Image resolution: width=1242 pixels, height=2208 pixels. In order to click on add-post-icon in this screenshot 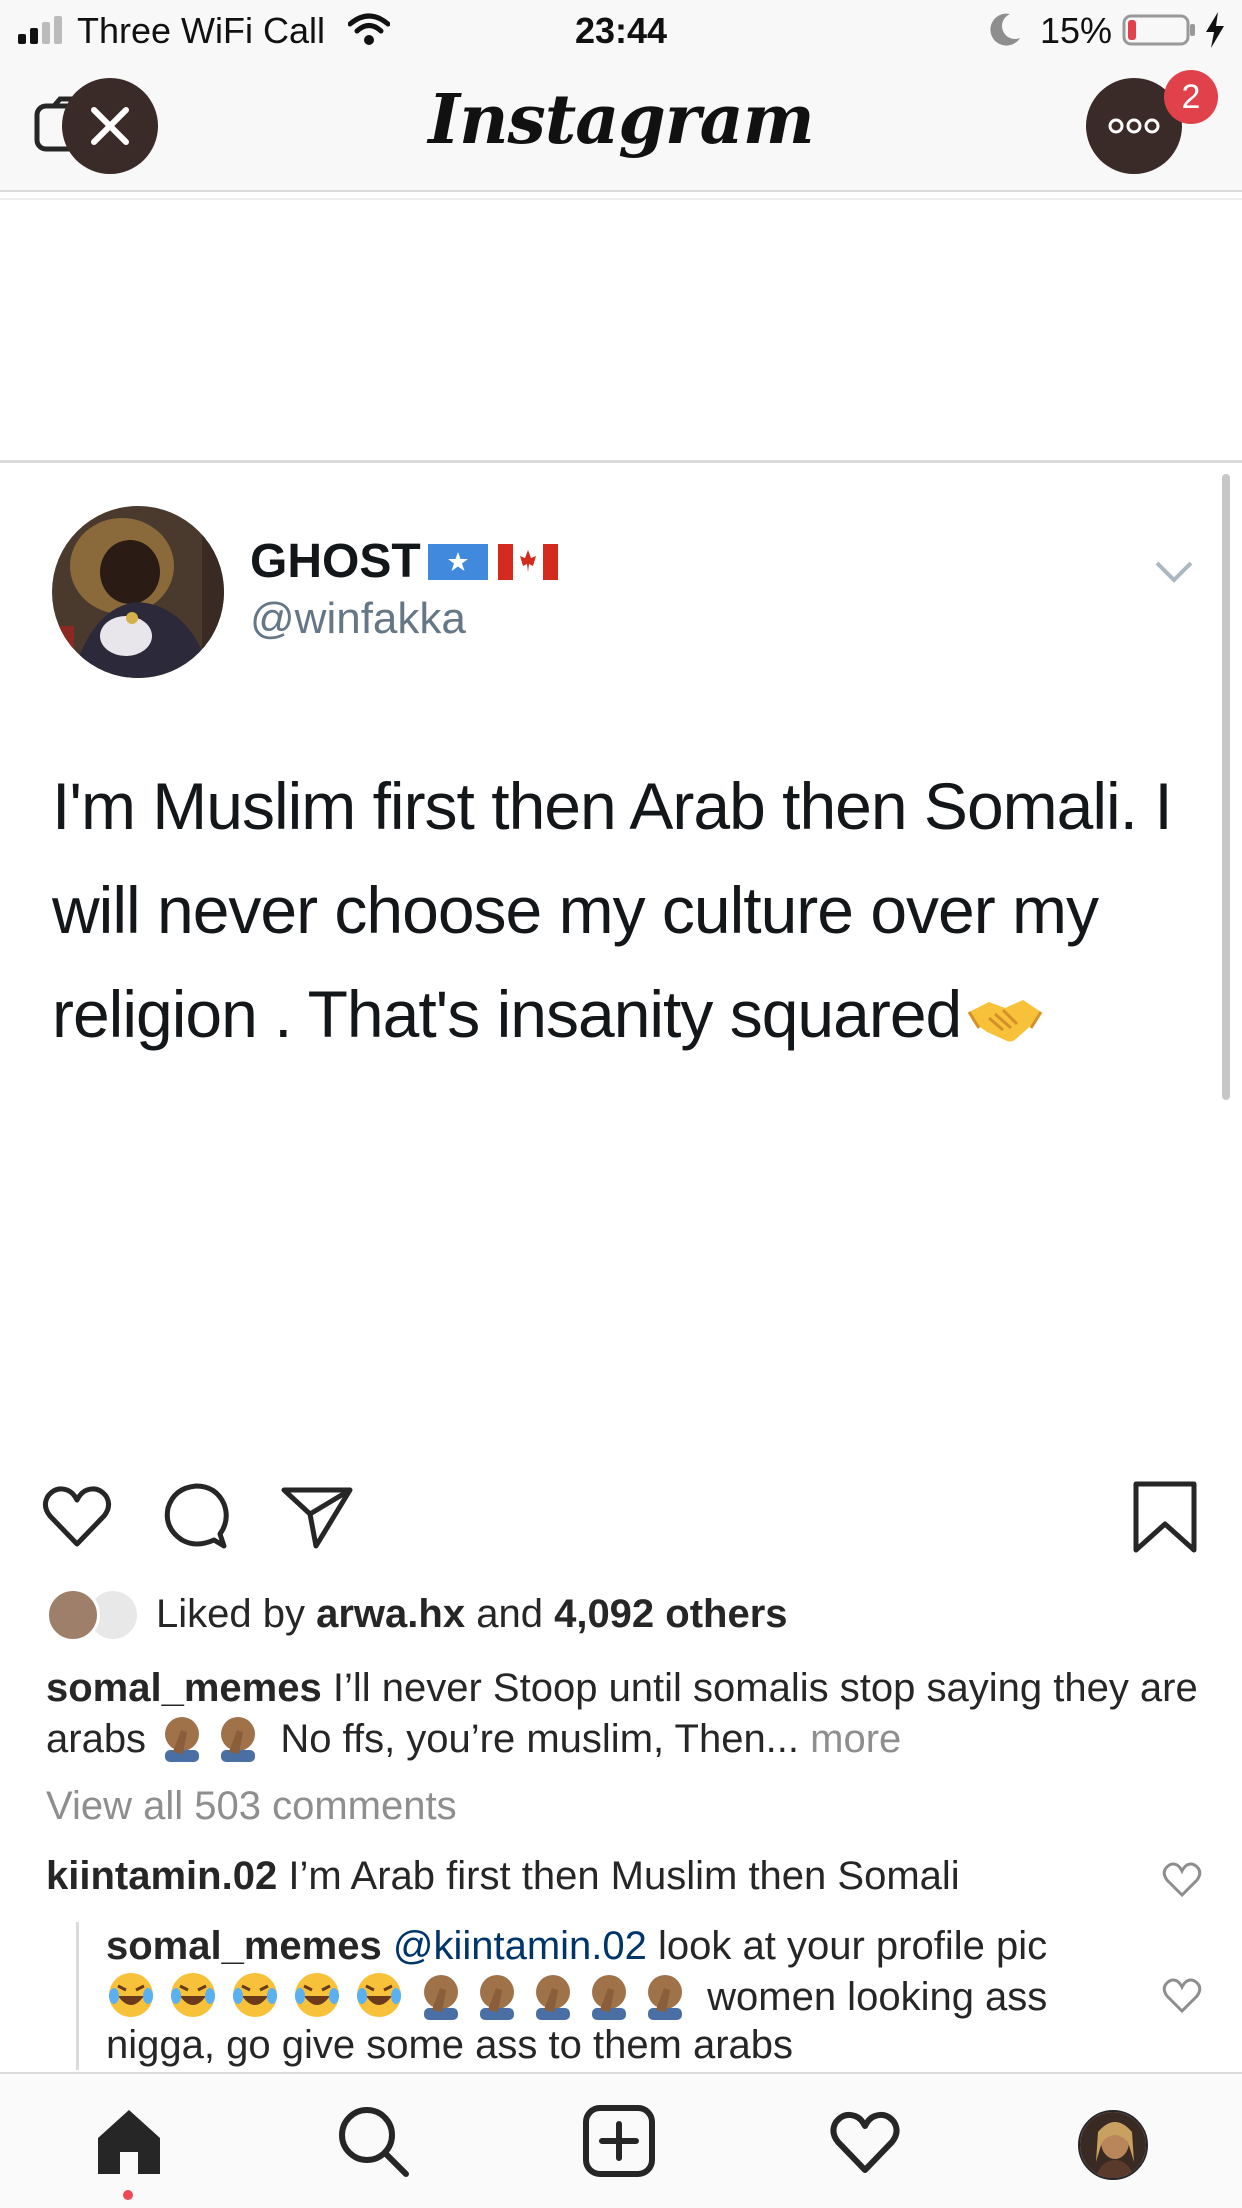, I will do `click(619, 2141)`.